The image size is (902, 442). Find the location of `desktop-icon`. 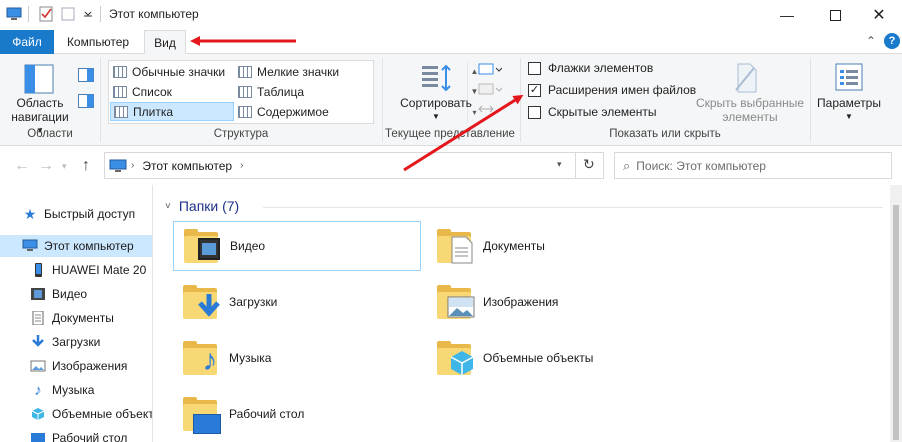

desktop-icon is located at coordinates (38, 437).